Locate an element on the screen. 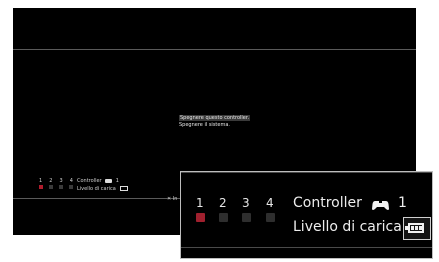 The image size is (439, 262). port-number: 1 is located at coordinates (41, 181).